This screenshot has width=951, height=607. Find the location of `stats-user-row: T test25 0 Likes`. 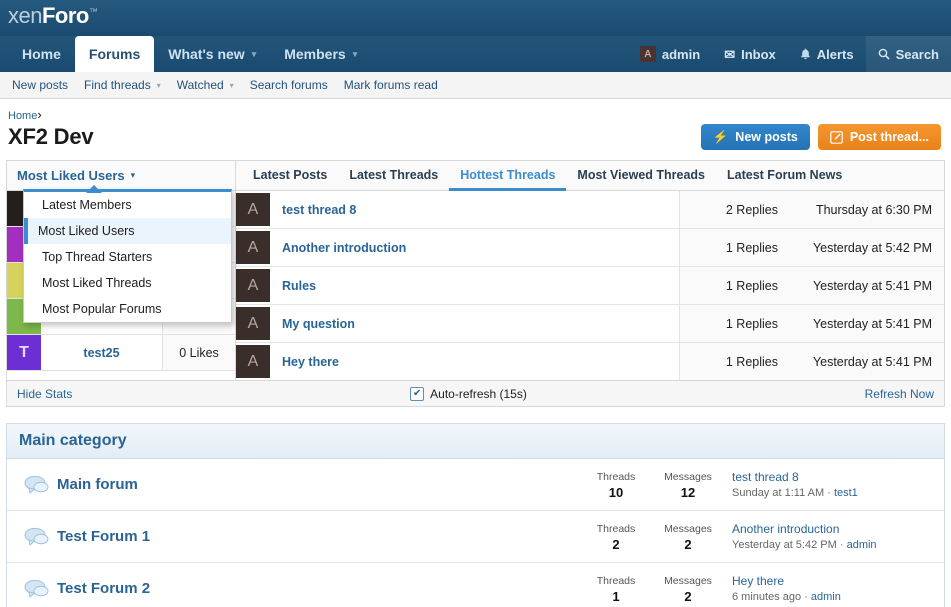

stats-user-row: T test25 0 Likes is located at coordinates (121, 353).